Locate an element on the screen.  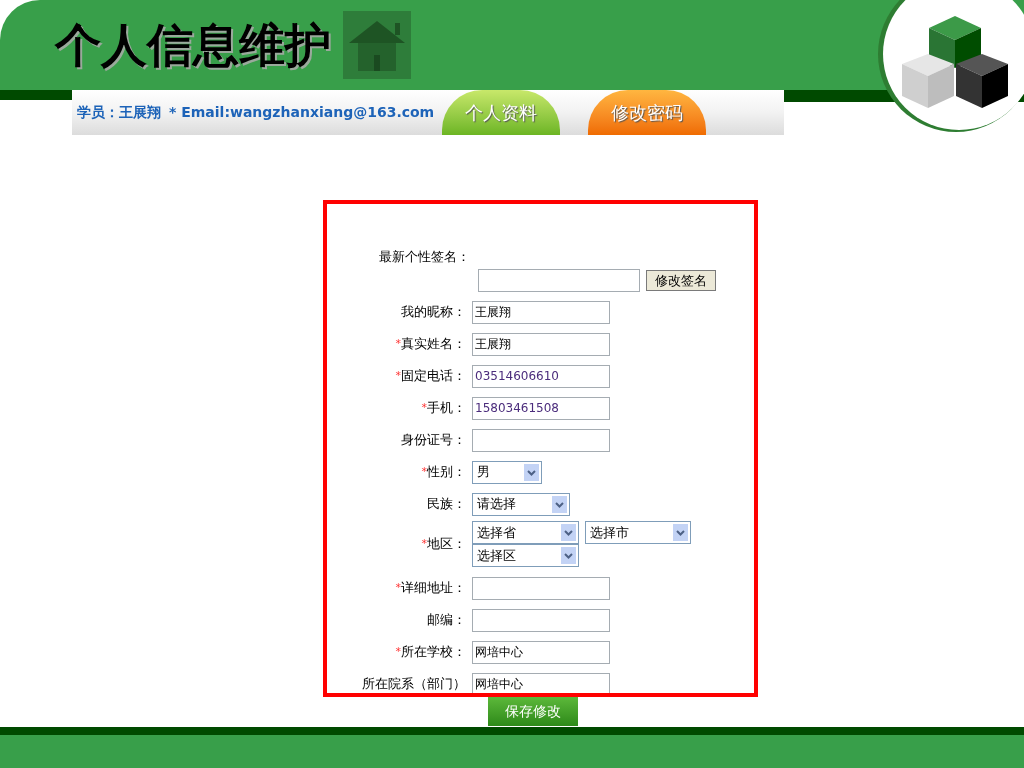
city-dropdown: 选择市 is located at coordinates (638, 532).